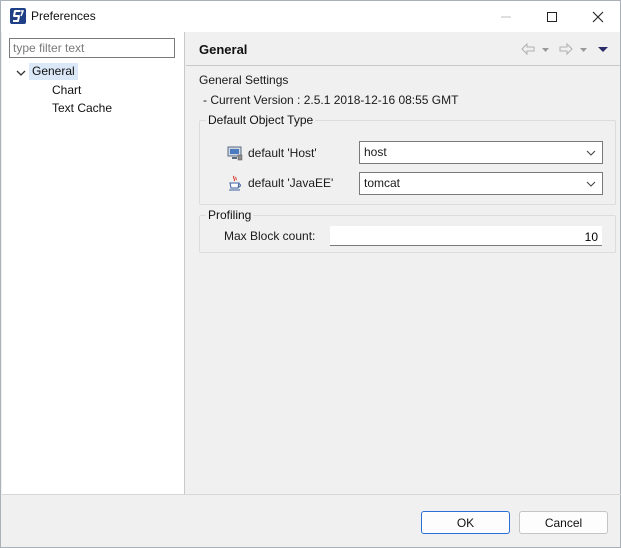 The width and height of the screenshot is (621, 548). I want to click on tree-item-text-cache: Text Cache, so click(82, 108).